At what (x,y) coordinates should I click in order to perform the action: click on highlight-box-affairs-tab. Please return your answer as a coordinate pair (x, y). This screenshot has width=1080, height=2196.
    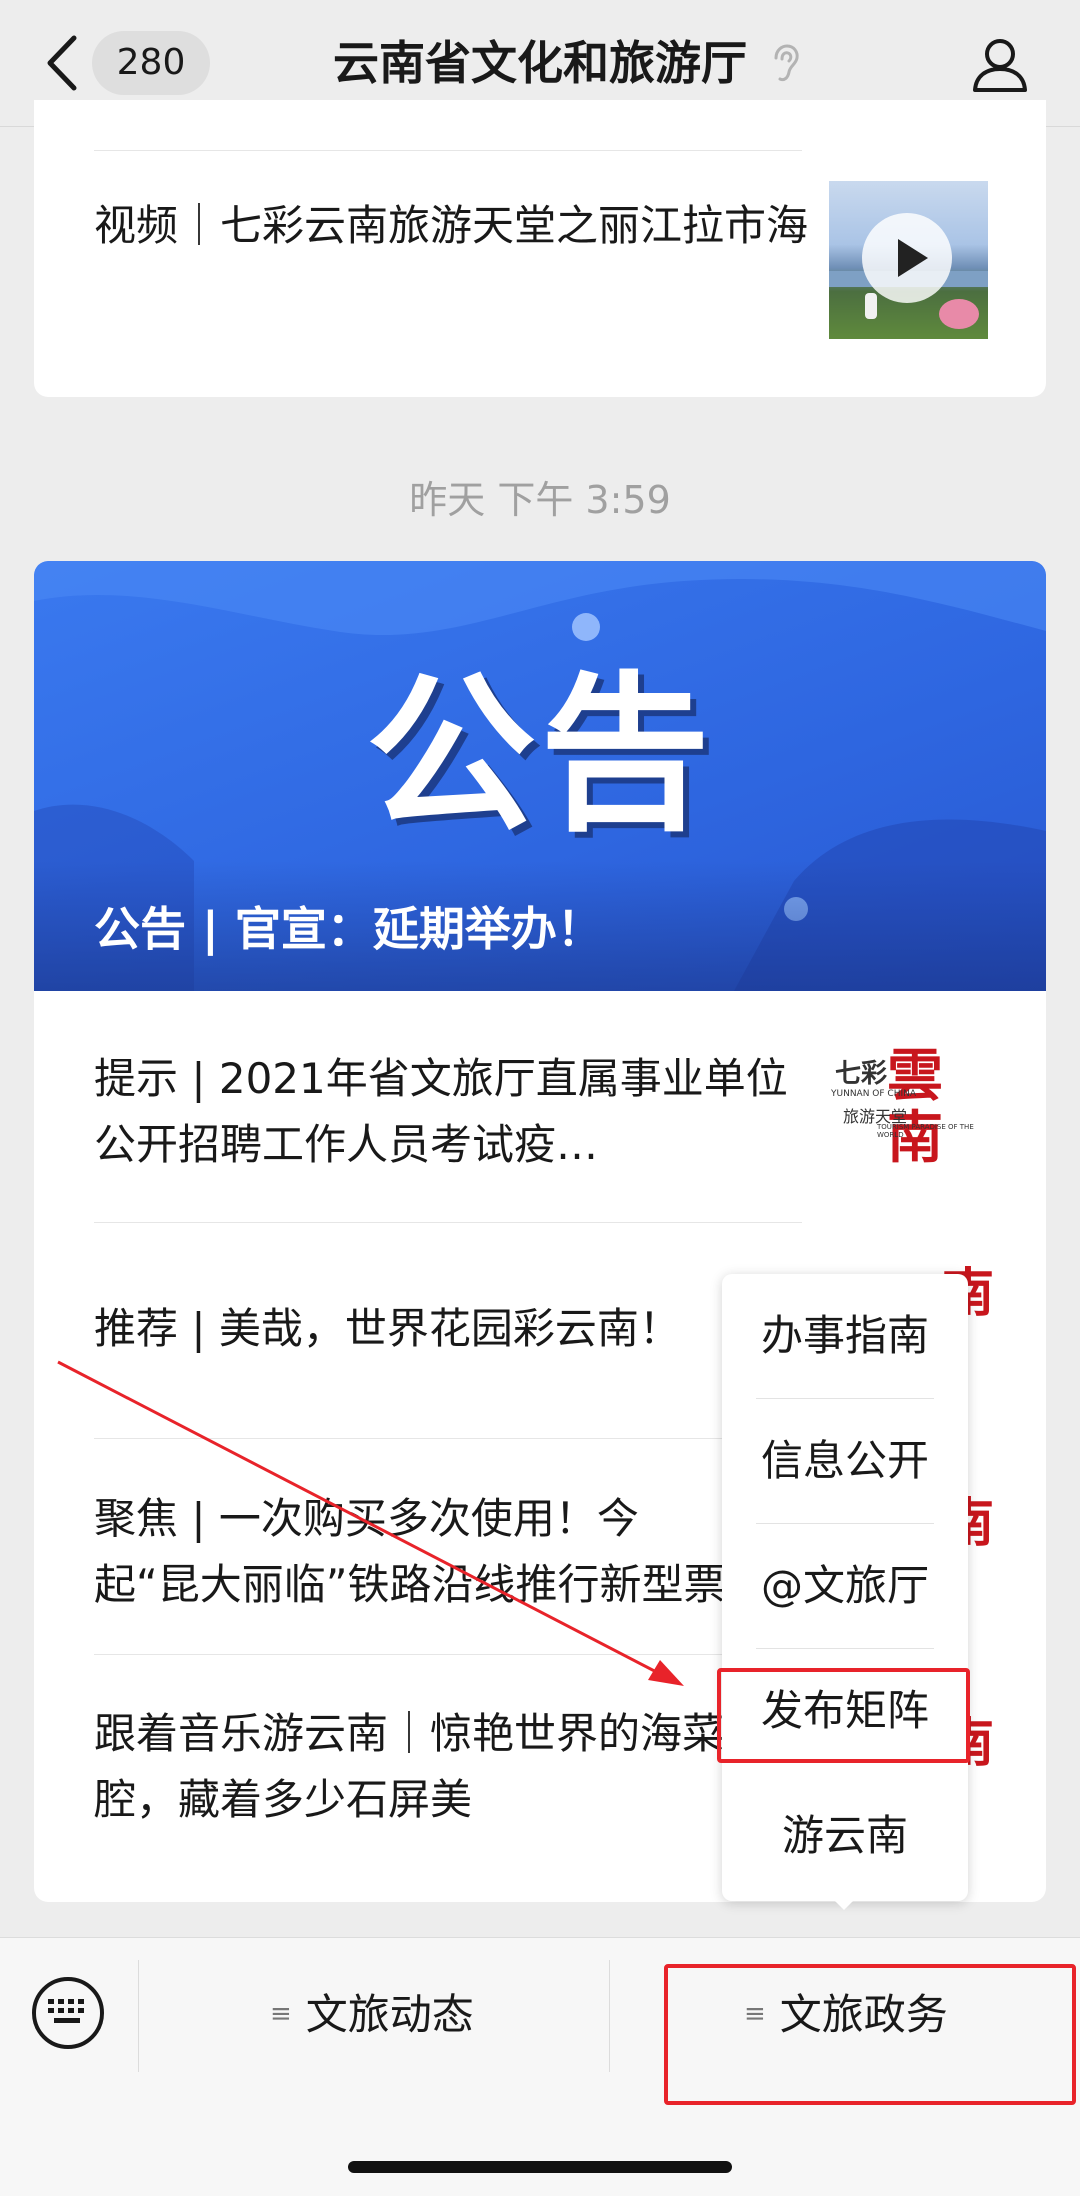
    Looking at the image, I should click on (870, 2034).